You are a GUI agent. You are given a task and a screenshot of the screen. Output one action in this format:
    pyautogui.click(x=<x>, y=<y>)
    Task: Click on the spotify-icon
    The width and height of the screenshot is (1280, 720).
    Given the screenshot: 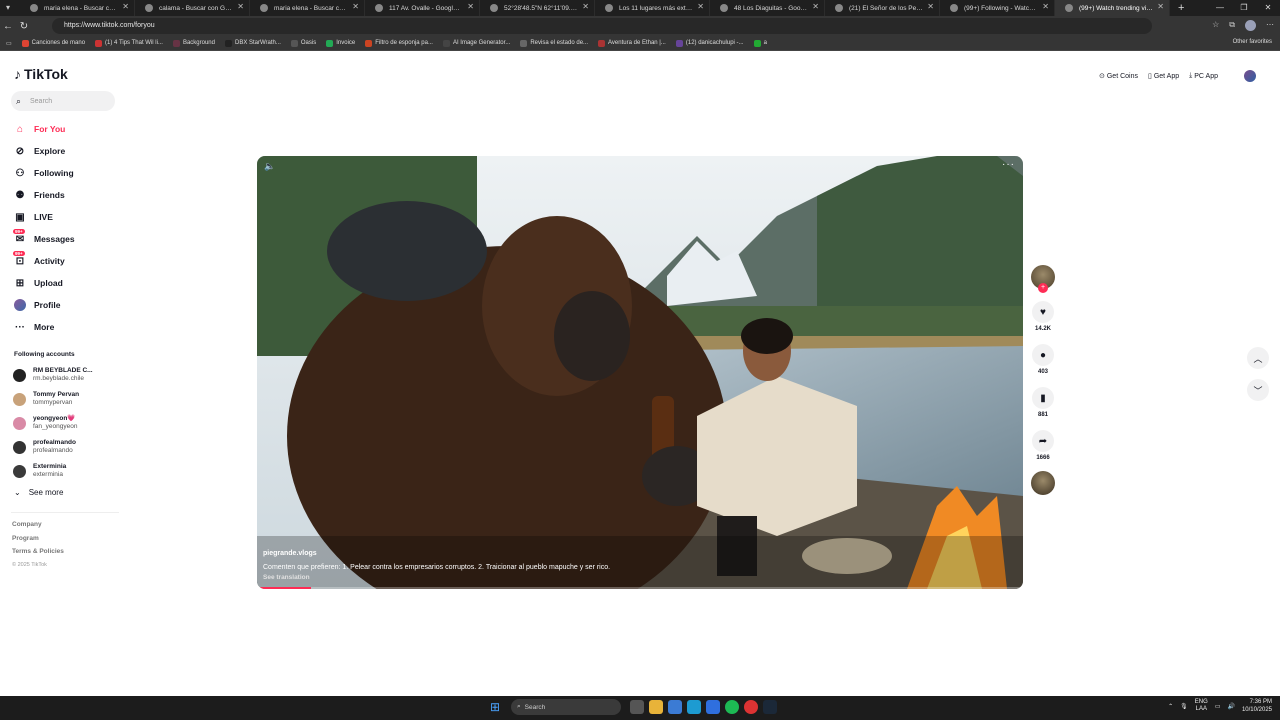 What is the action you would take?
    pyautogui.click(x=732, y=707)
    